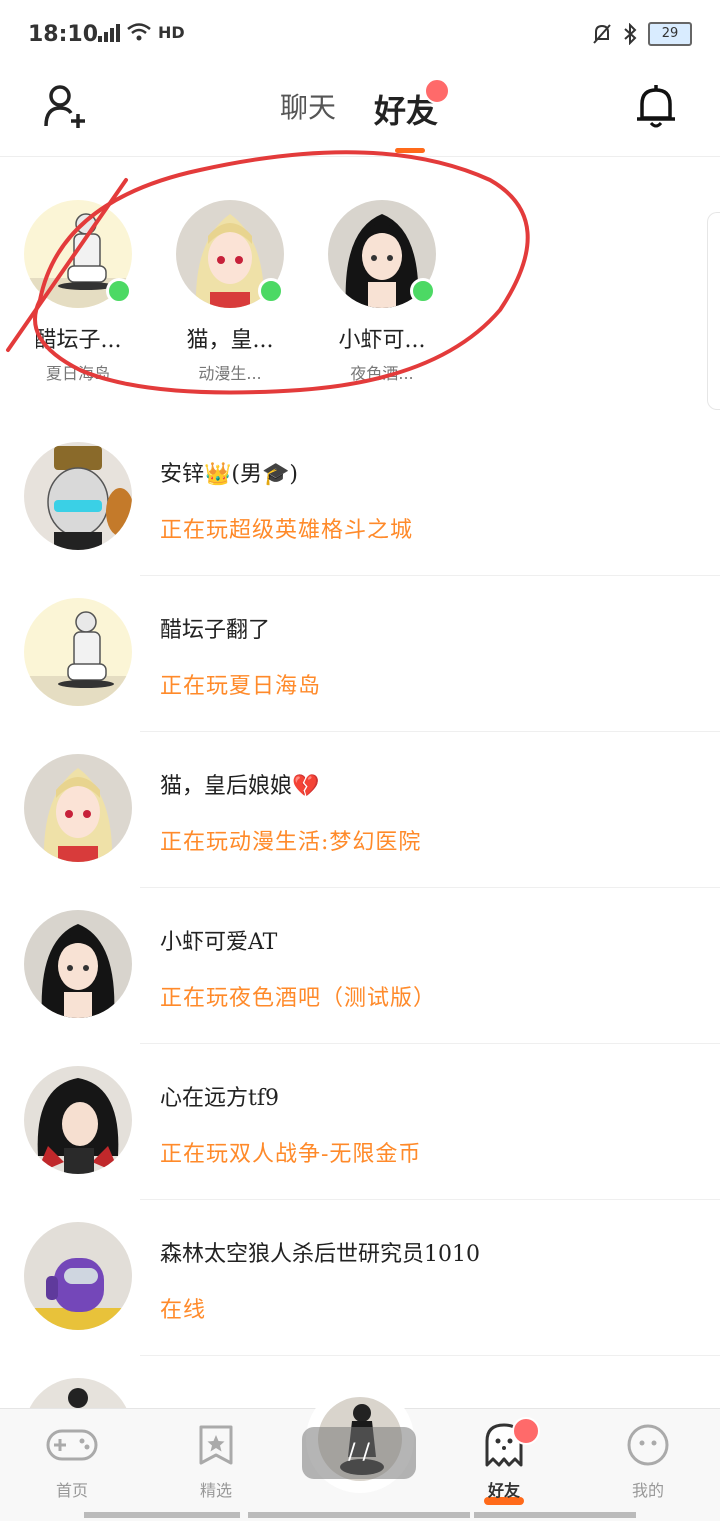 This screenshot has height=1521, width=720. Describe the element at coordinates (71, 1490) in the screenshot. I see `nav-label: 首页` at that location.